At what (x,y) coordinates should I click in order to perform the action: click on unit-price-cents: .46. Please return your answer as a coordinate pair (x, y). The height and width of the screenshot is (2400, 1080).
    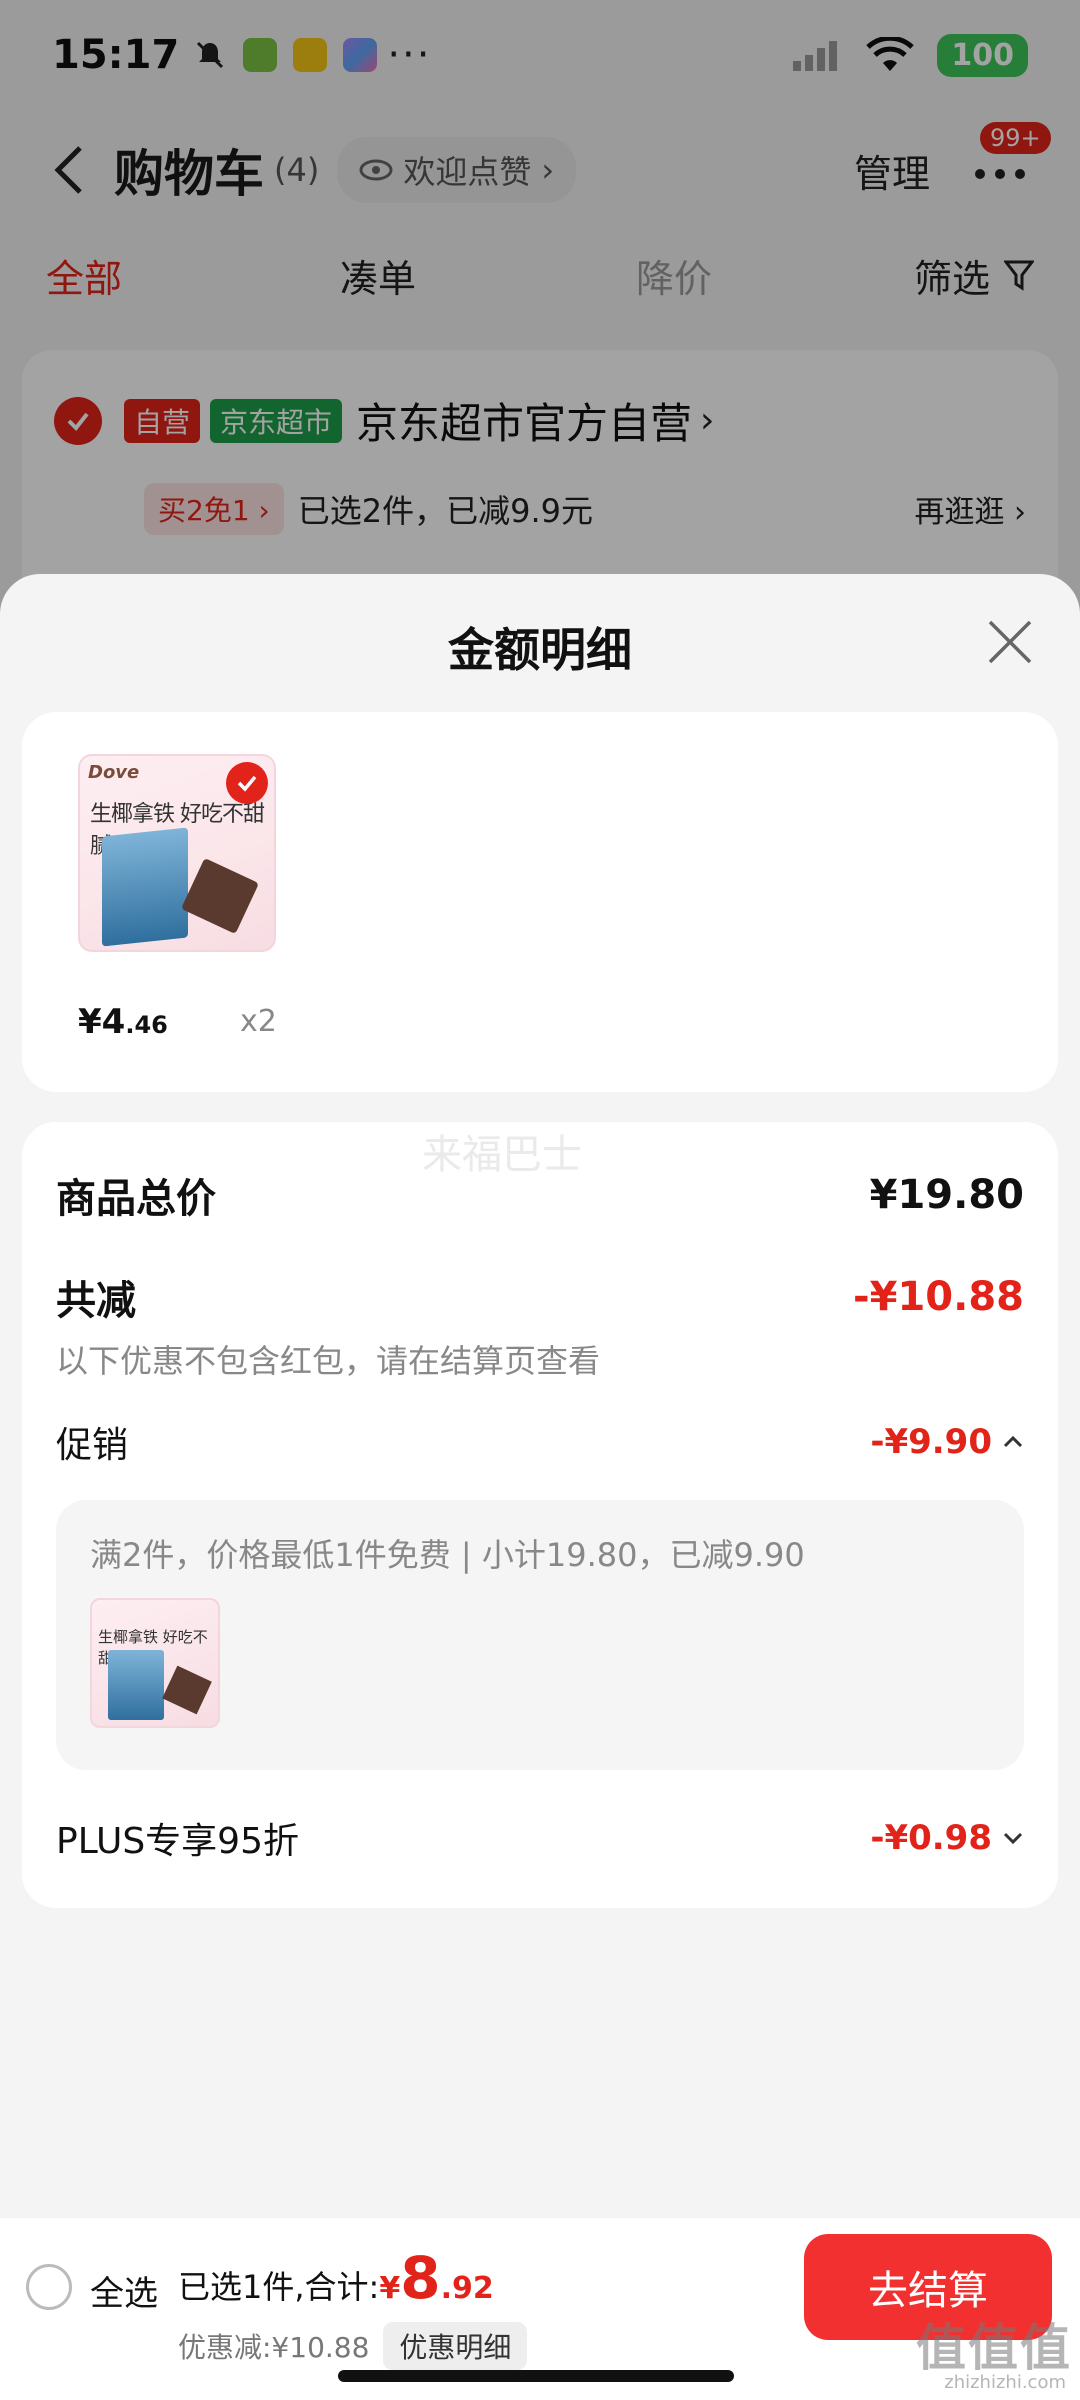
    Looking at the image, I should click on (146, 1025).